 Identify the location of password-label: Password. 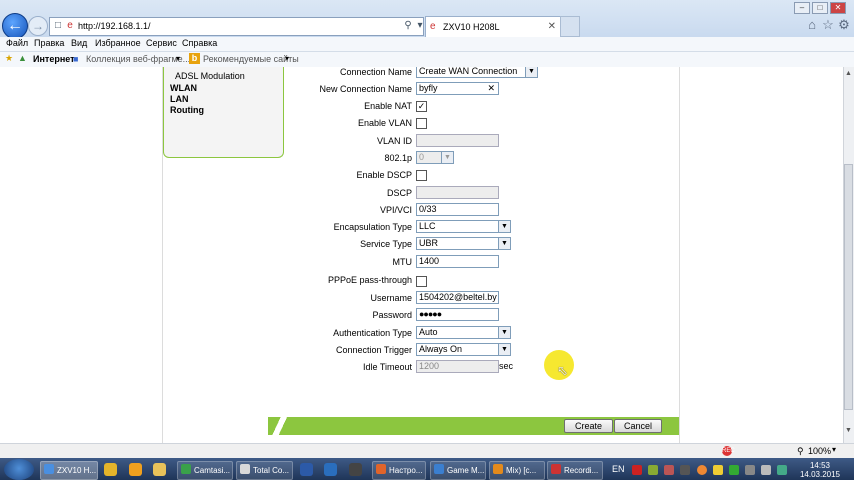
(392, 315).